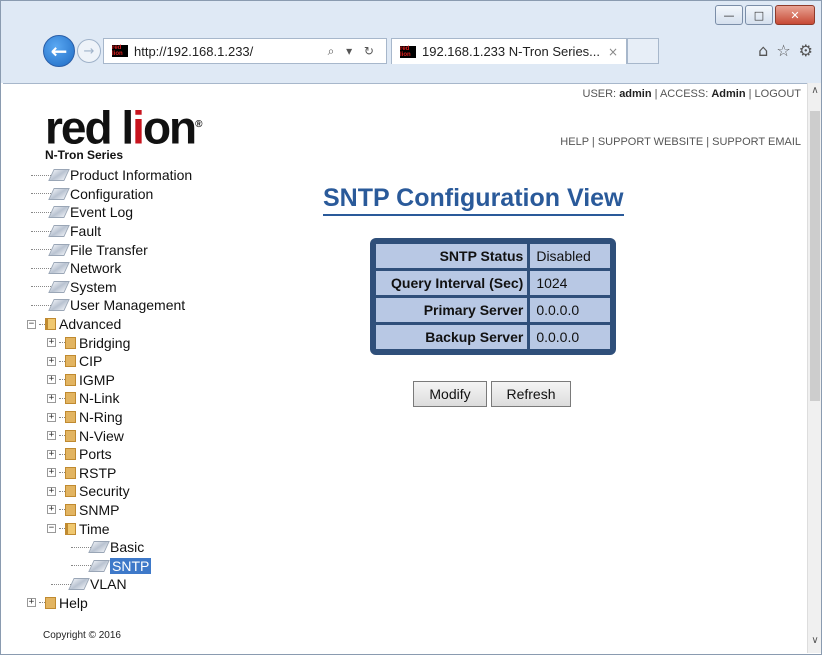 This screenshot has height=655, width=822. I want to click on toolbar-icons: ⌂ ☆ ⚙, so click(785, 50).